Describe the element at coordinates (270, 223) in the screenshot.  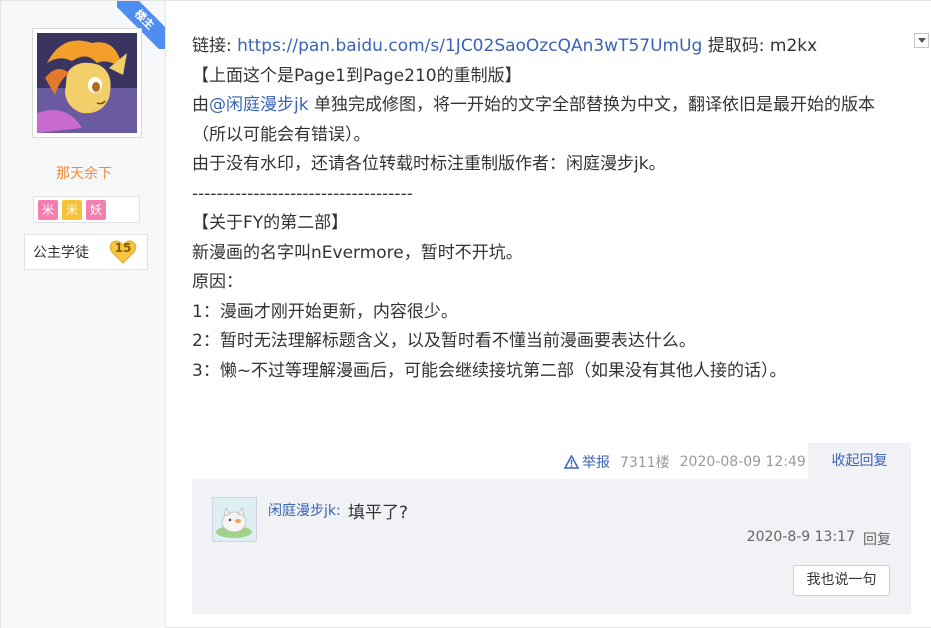
I see `content-line-7: 【关于FY的第二部】` at that location.